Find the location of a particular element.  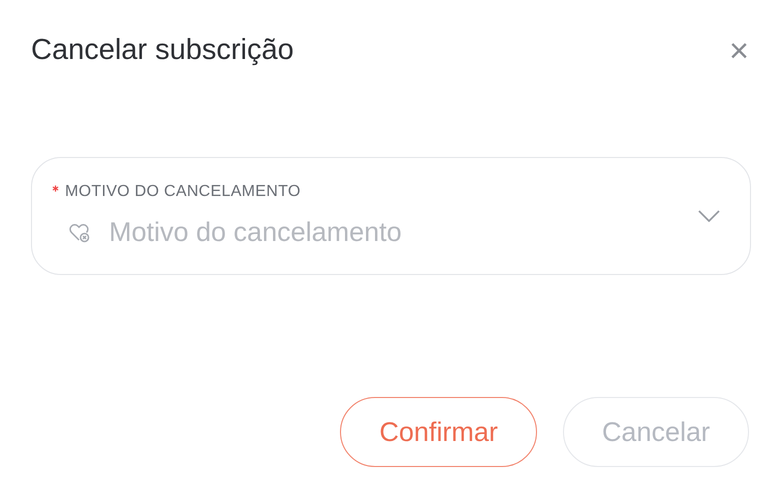

cancel-button: Cancelar is located at coordinates (655, 432).